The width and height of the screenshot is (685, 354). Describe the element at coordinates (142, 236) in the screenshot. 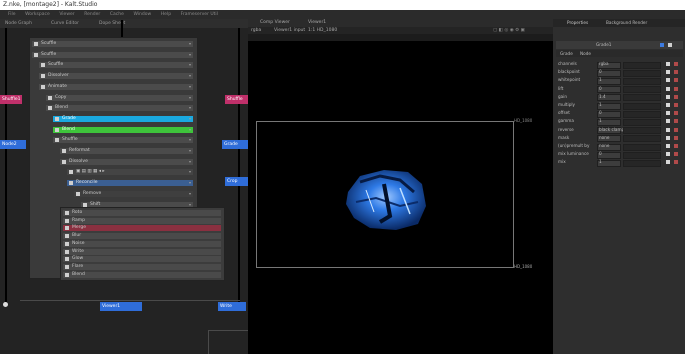

I see `submenu-item: Blur` at that location.